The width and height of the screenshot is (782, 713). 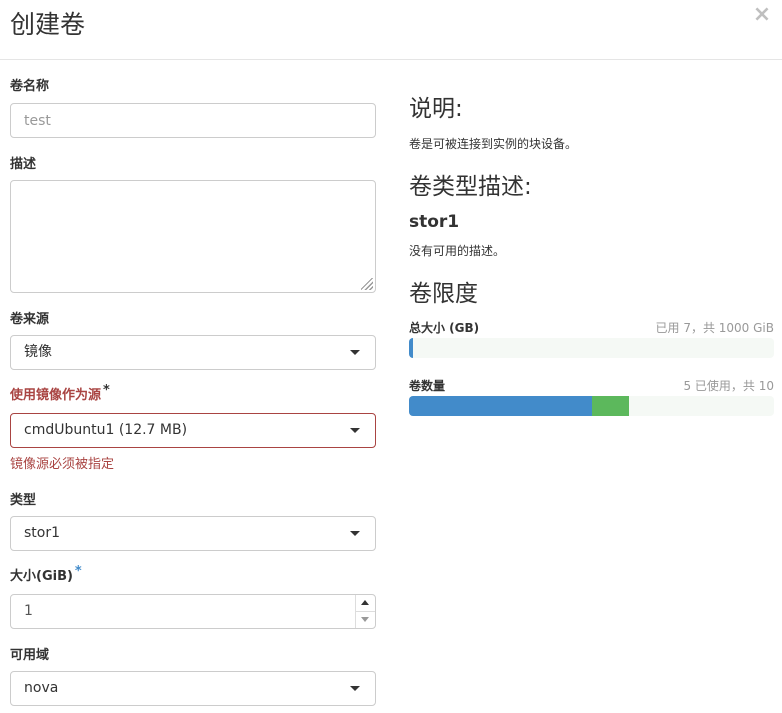 What do you see at coordinates (434, 222) in the screenshot?
I see `type-name: stor1` at bounding box center [434, 222].